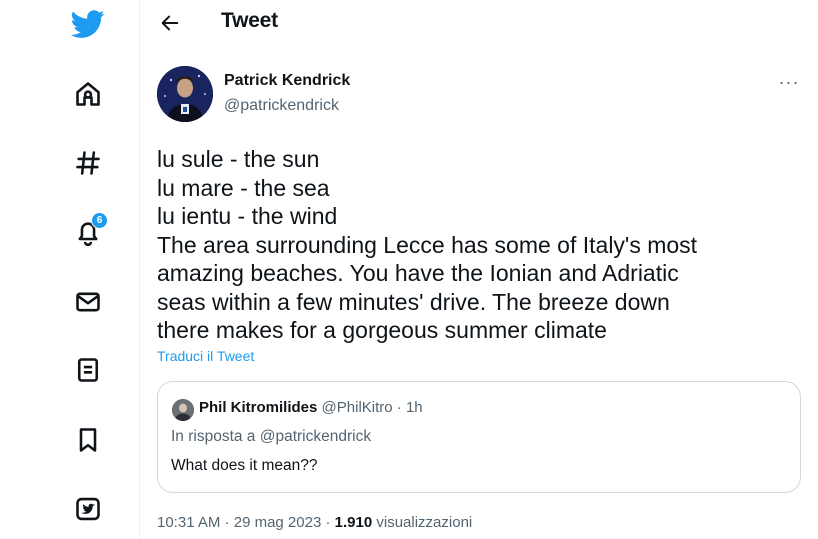  I want to click on list-icon, so click(88, 370).